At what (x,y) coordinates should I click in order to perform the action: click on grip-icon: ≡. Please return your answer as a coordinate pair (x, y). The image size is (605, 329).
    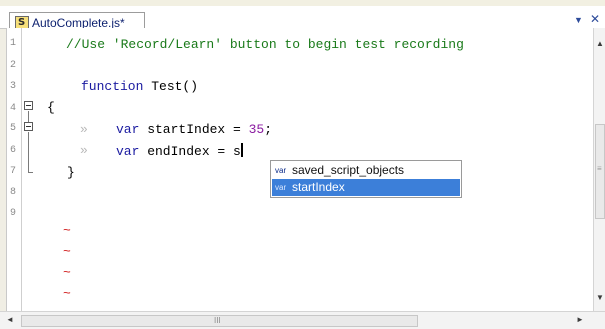
    Looking at the image, I should click on (599, 168).